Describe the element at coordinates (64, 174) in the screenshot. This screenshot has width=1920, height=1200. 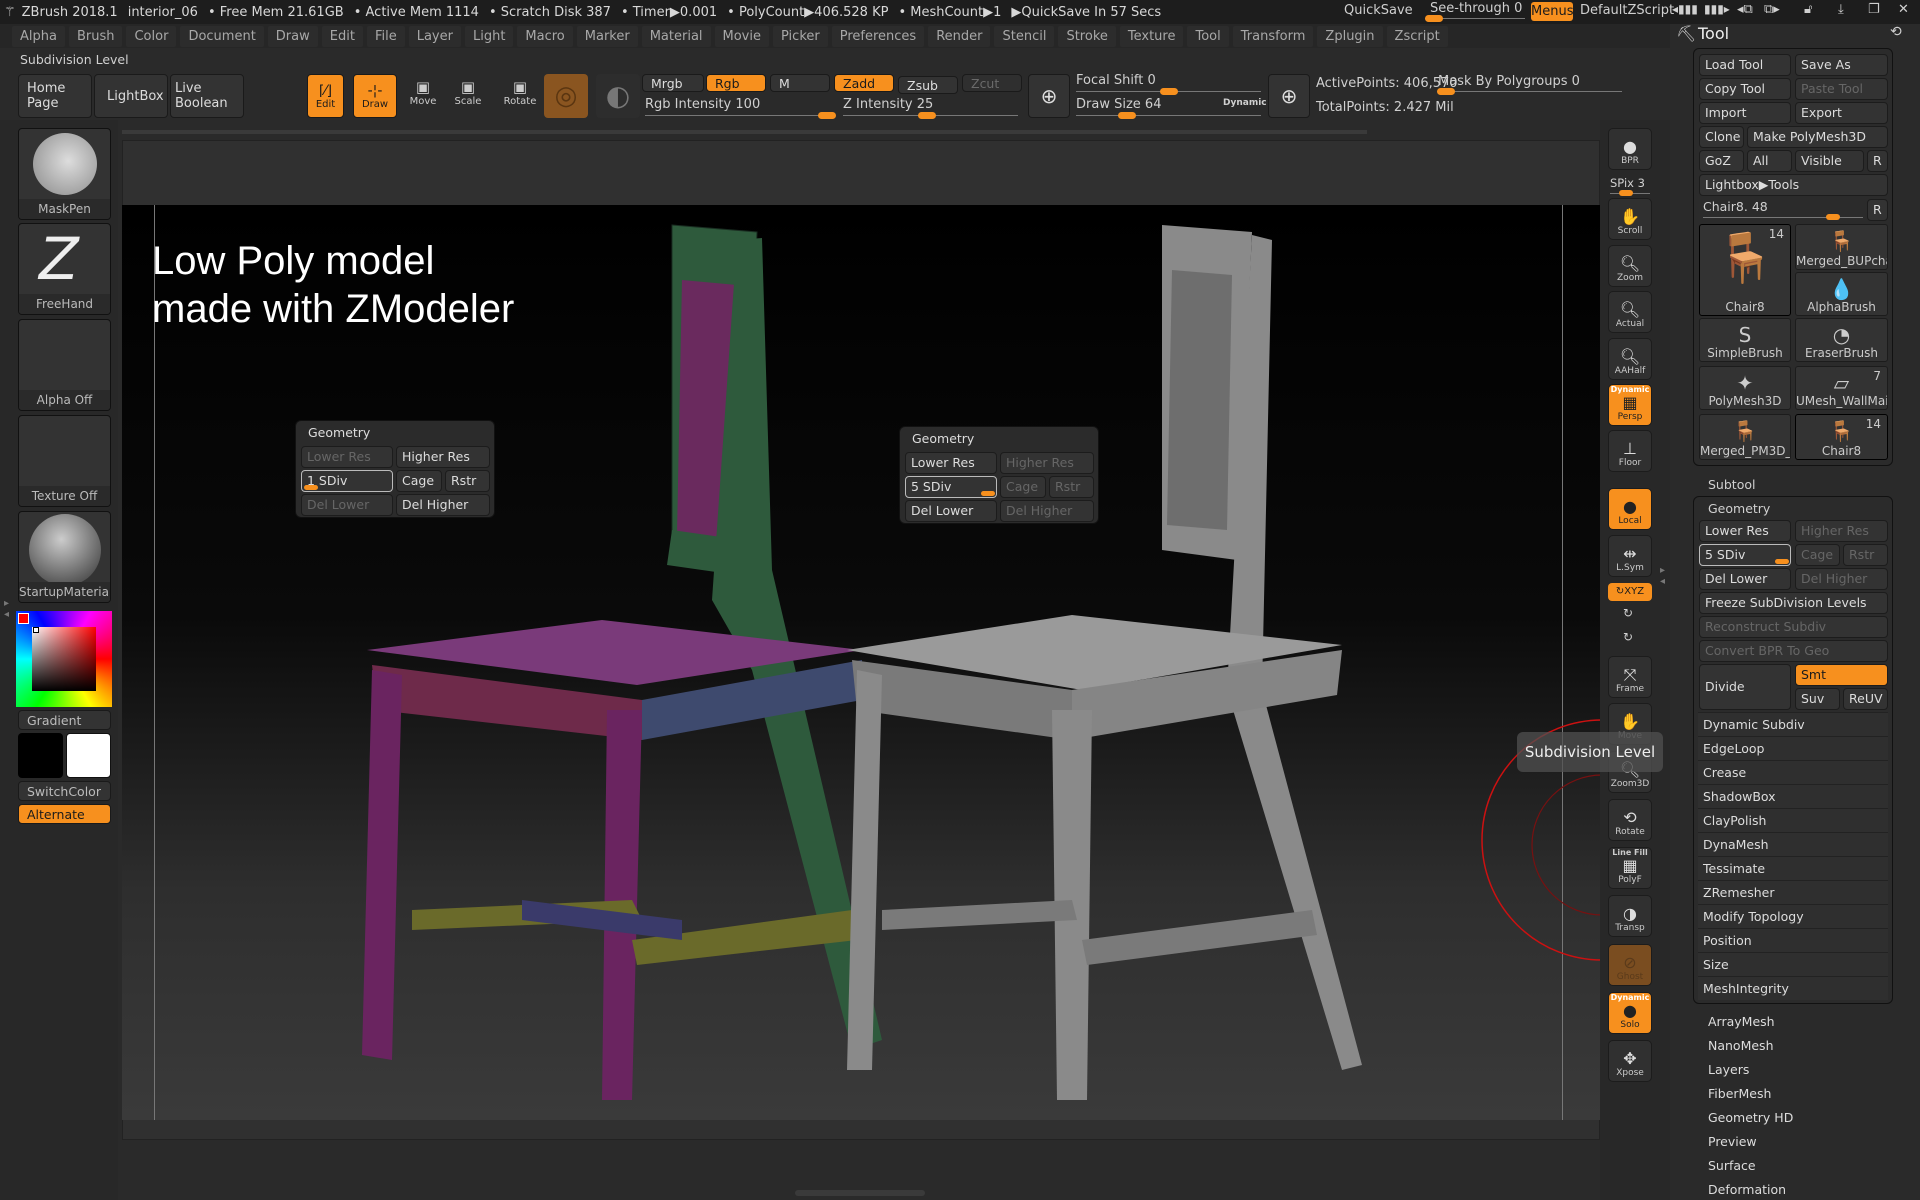
I see `brush-selector: MaskPen` at that location.